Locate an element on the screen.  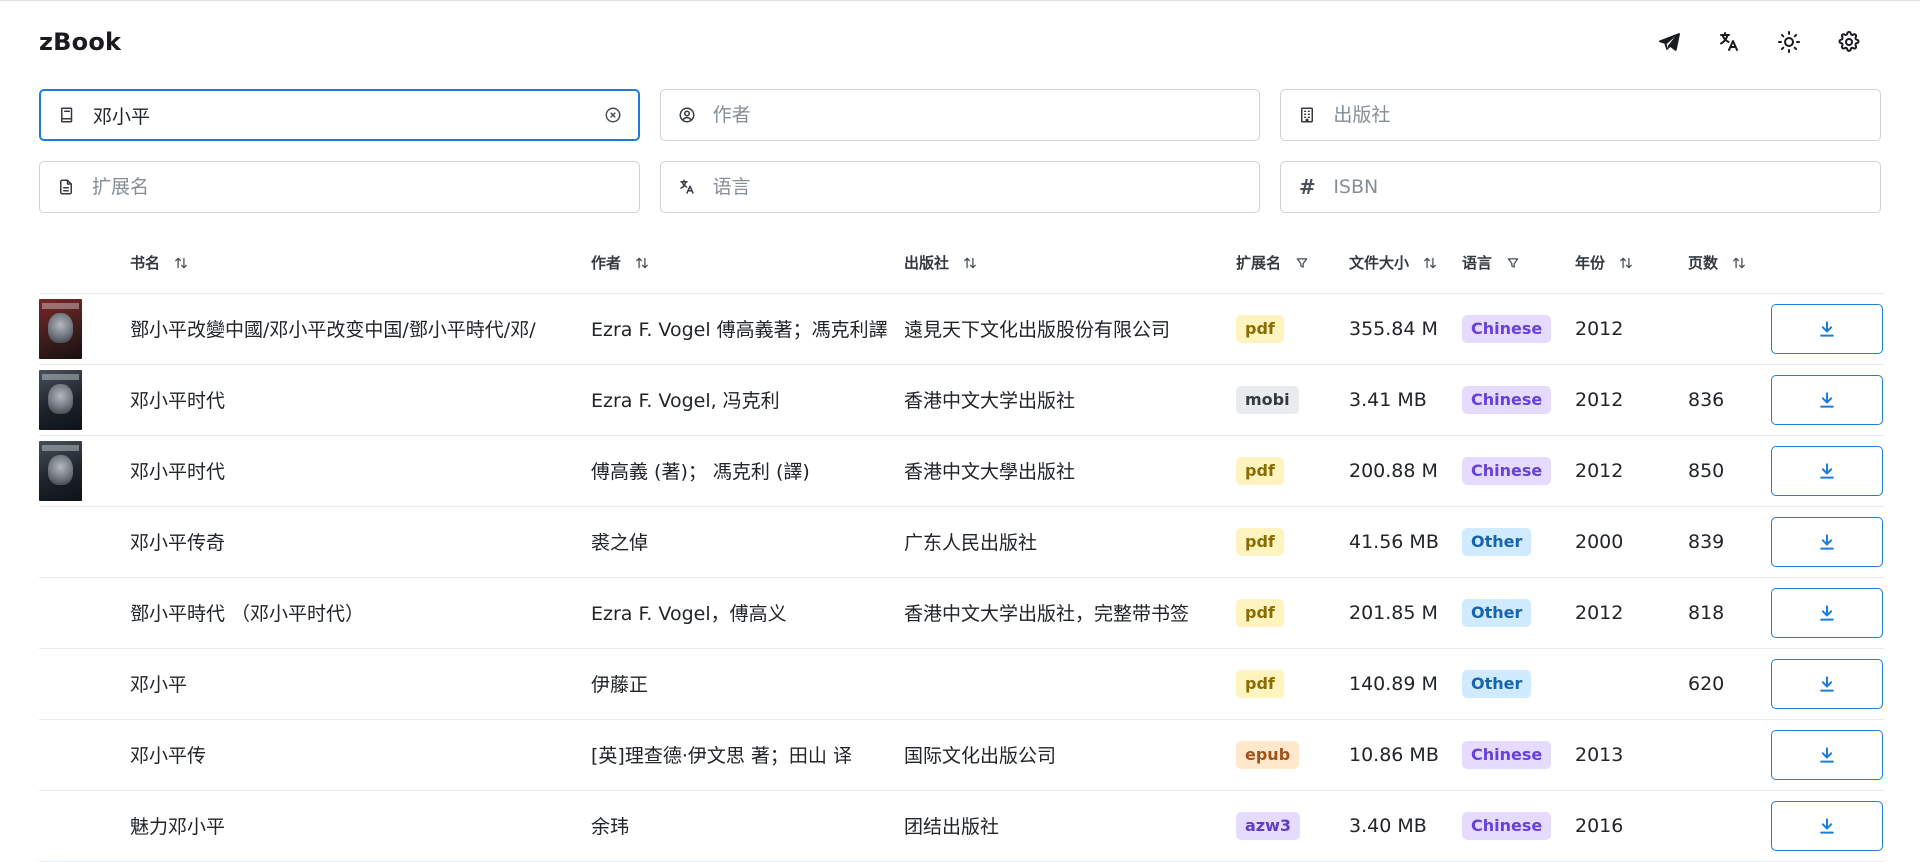
publisher-search-field is located at coordinates (1580, 115).